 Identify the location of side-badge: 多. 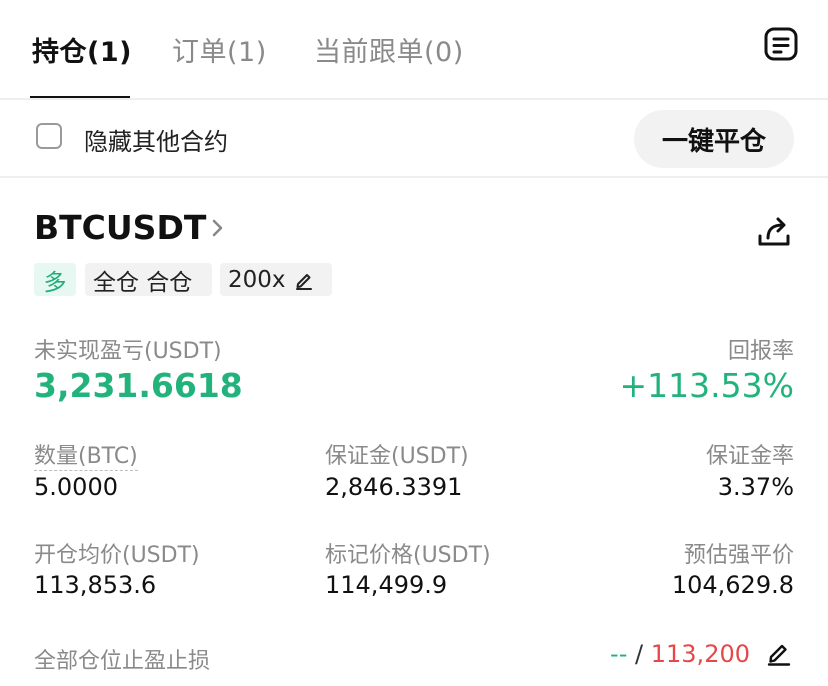
(55, 279).